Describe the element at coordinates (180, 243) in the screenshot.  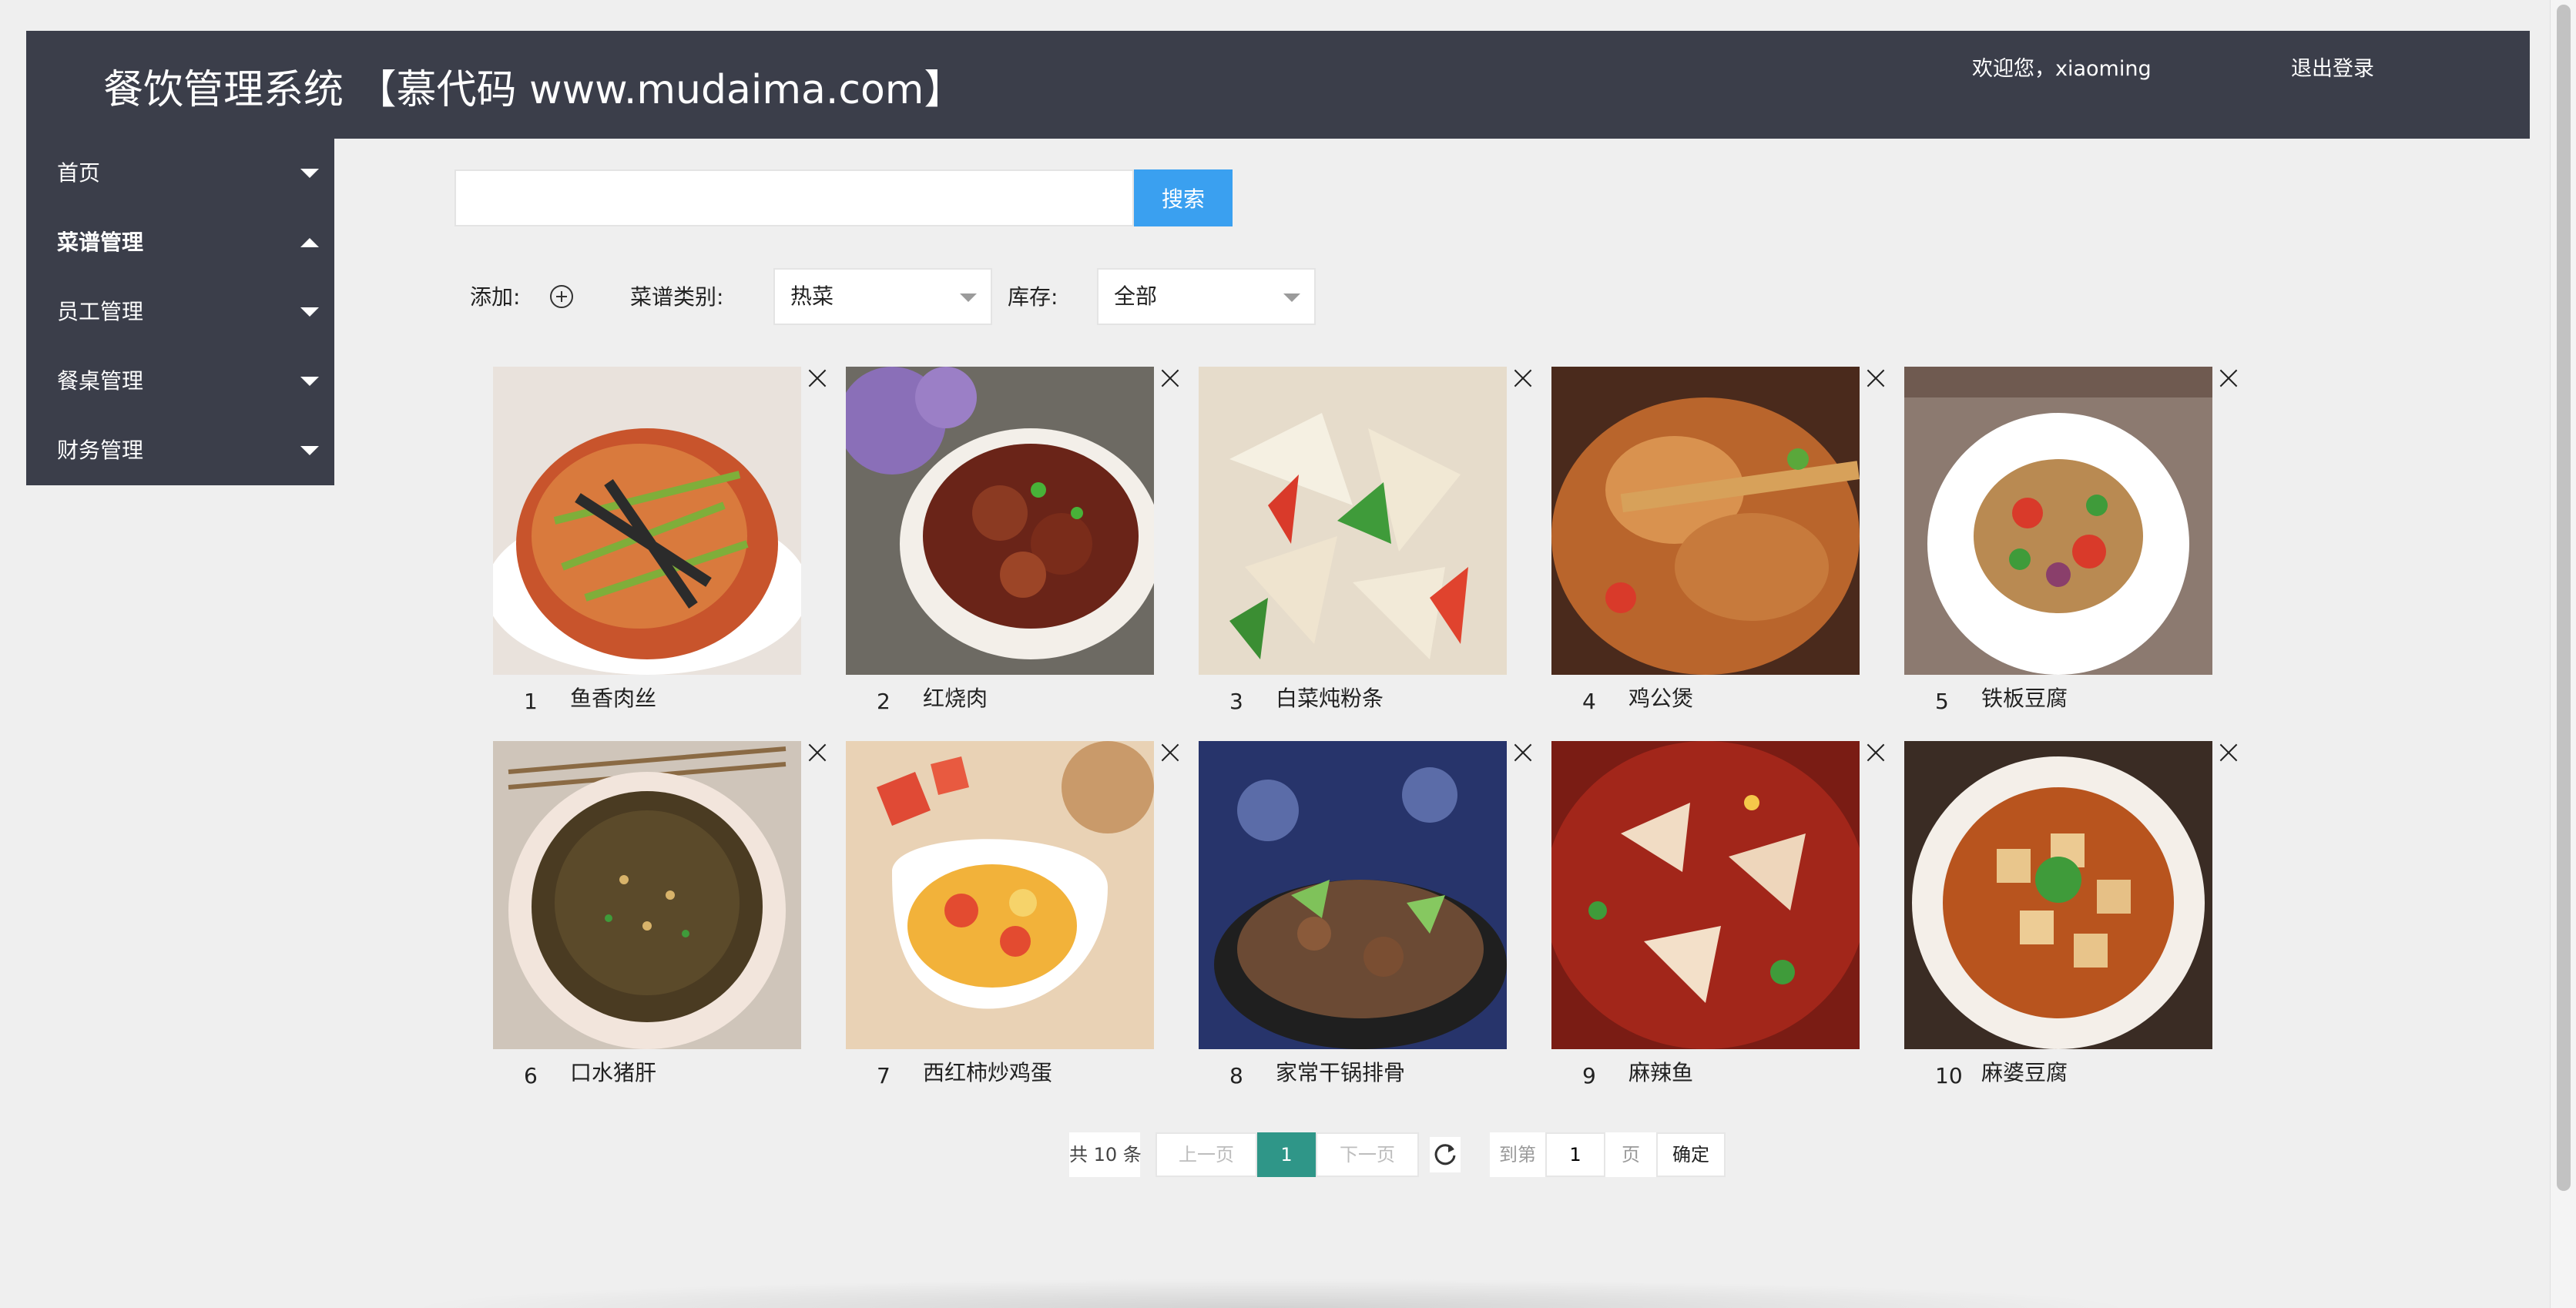
I see `sidebar-item-menu-management: 菜谱管理` at that location.